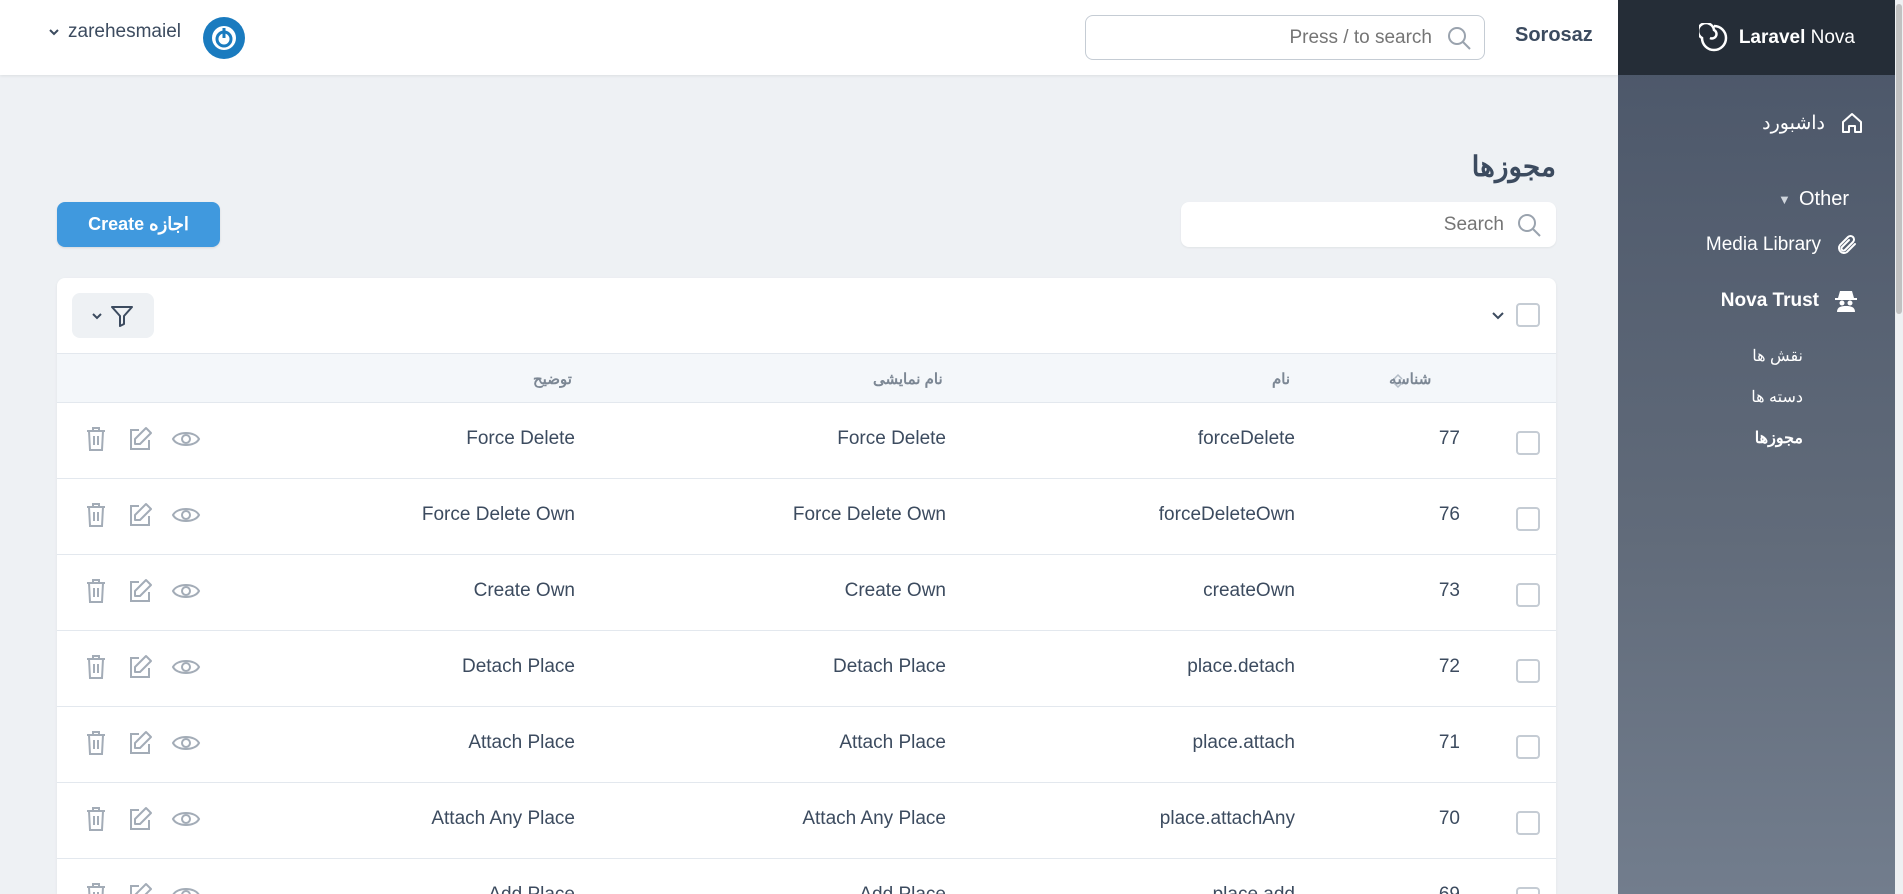  I want to click on table-header: شناسه نام نام نمایشی توضیح, so click(806, 378).